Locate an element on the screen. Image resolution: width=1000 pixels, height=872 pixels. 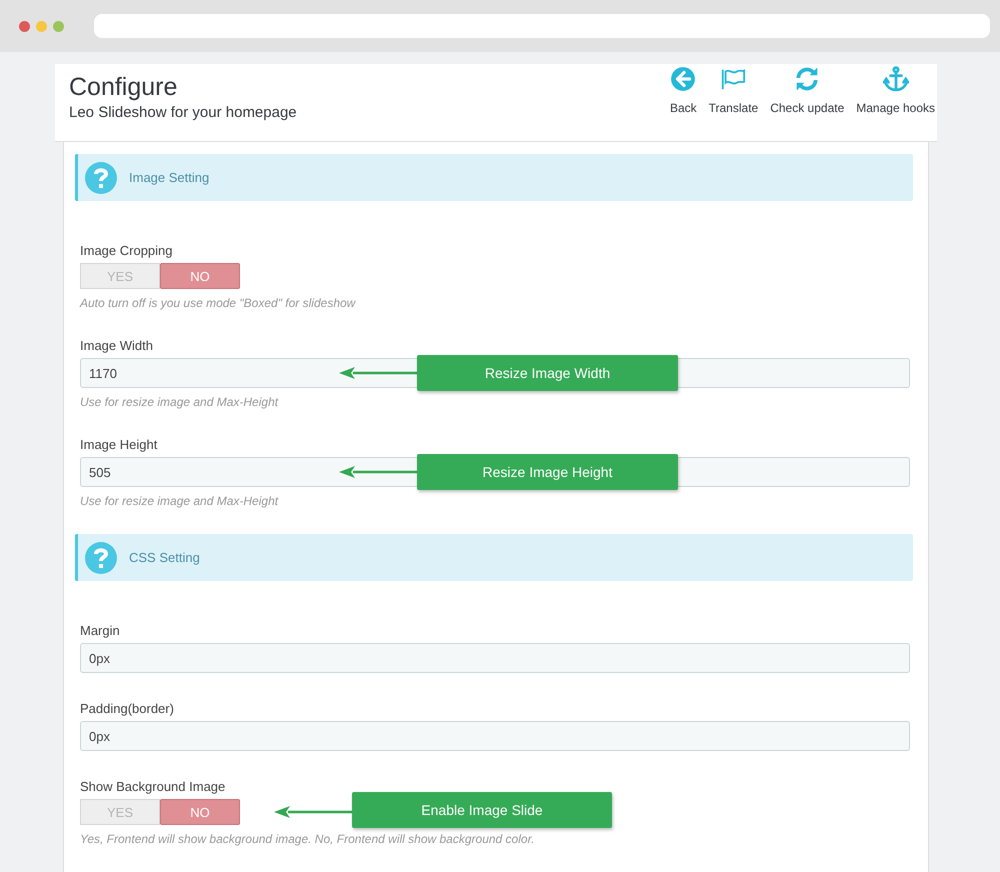
annotation-tooltip: Resize Image Height is located at coordinates (547, 472).